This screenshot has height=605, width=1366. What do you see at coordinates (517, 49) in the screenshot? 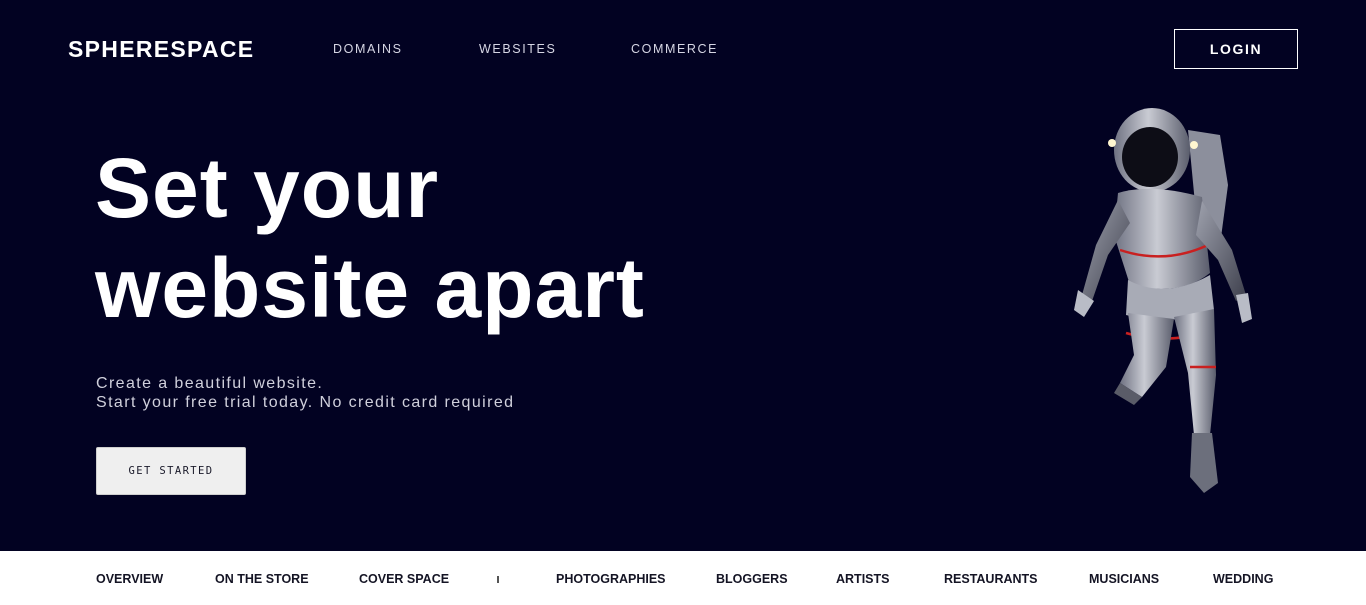
I see `nav-item-websites: WEBSITES` at bounding box center [517, 49].